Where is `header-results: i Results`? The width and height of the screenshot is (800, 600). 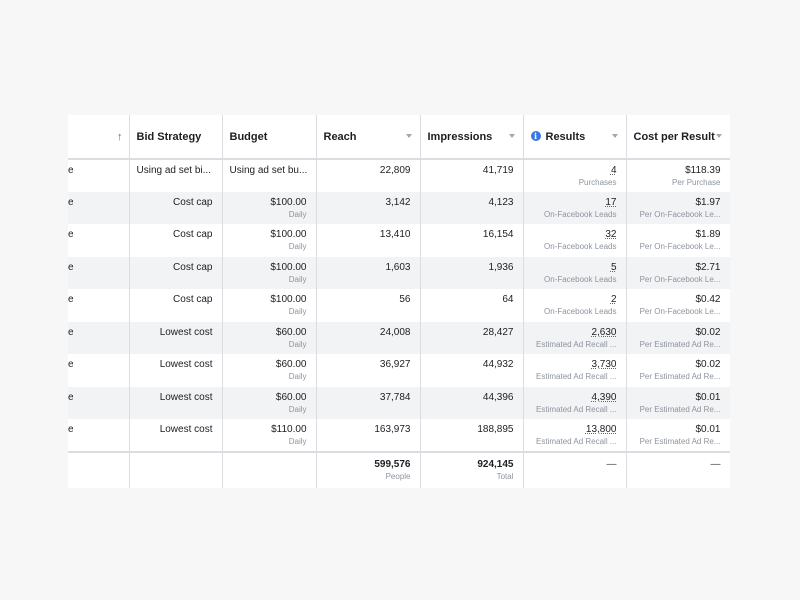
header-results: i Results is located at coordinates (575, 137).